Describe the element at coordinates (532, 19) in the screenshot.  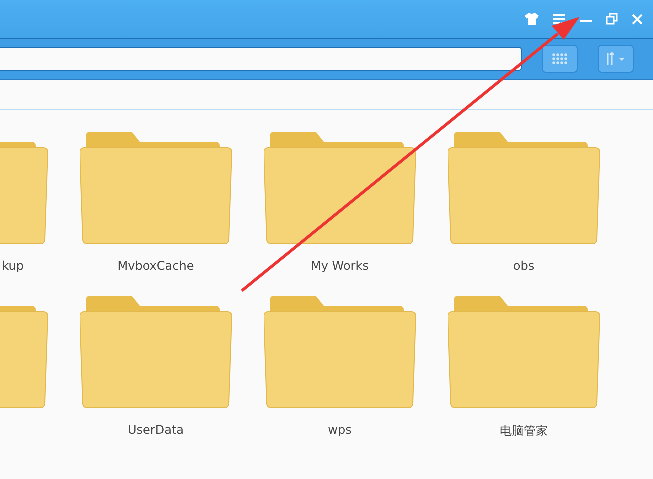
I see `shirt-icon` at that location.